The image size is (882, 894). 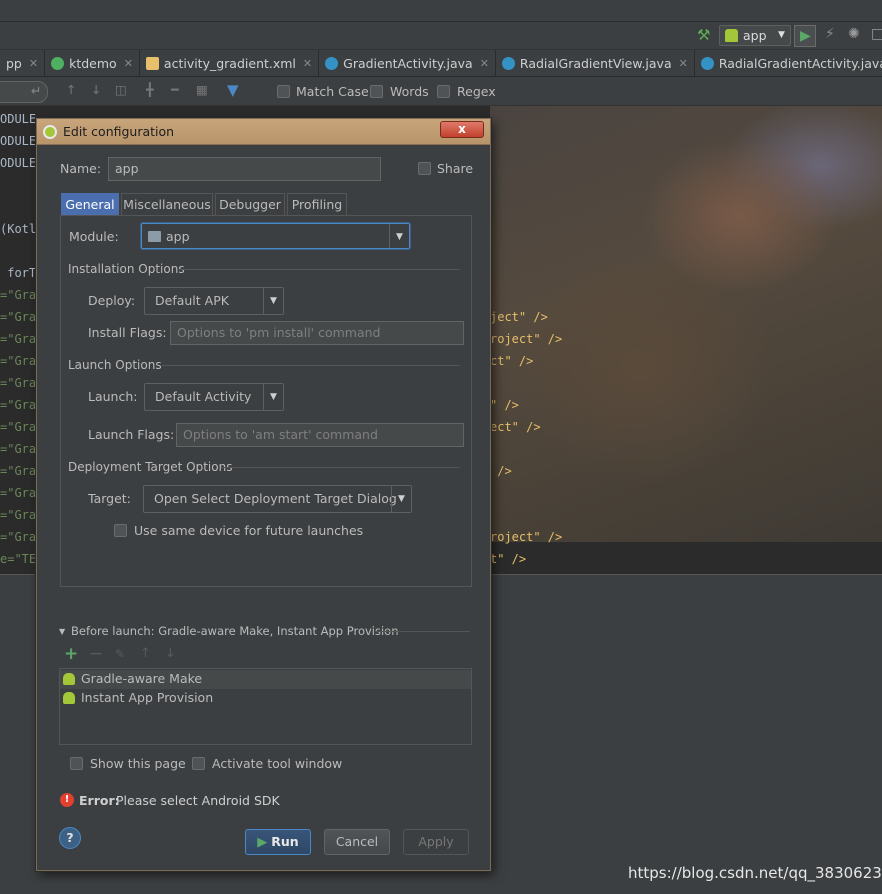 What do you see at coordinates (150, 89) in the screenshot?
I see `add-occurrence-icon: ╋` at bounding box center [150, 89].